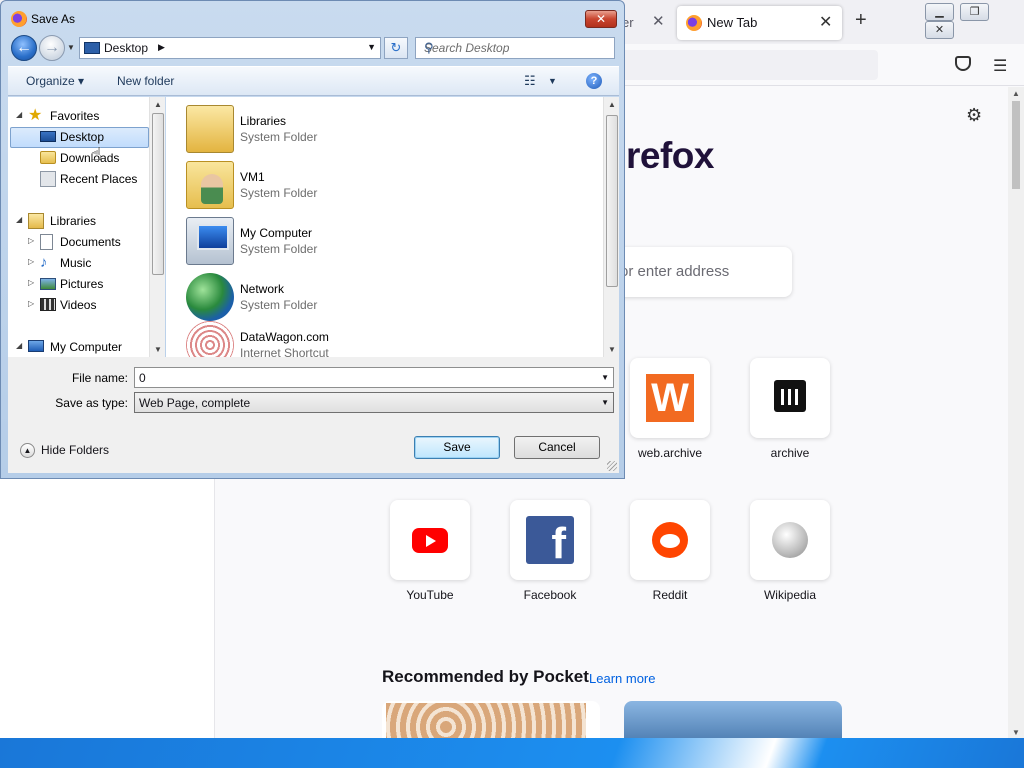 The image size is (1024, 768). I want to click on youtube-icon, so click(430, 540).